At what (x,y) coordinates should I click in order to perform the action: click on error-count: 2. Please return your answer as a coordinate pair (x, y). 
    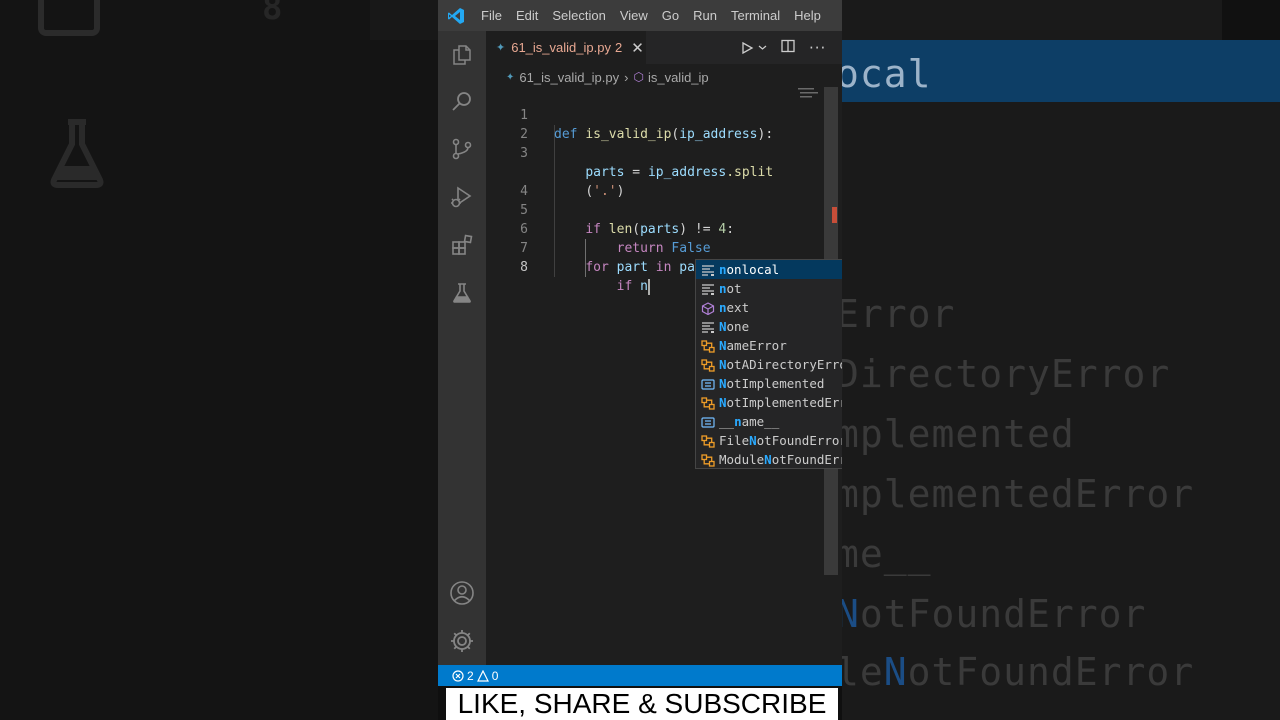
    Looking at the image, I should click on (470, 675).